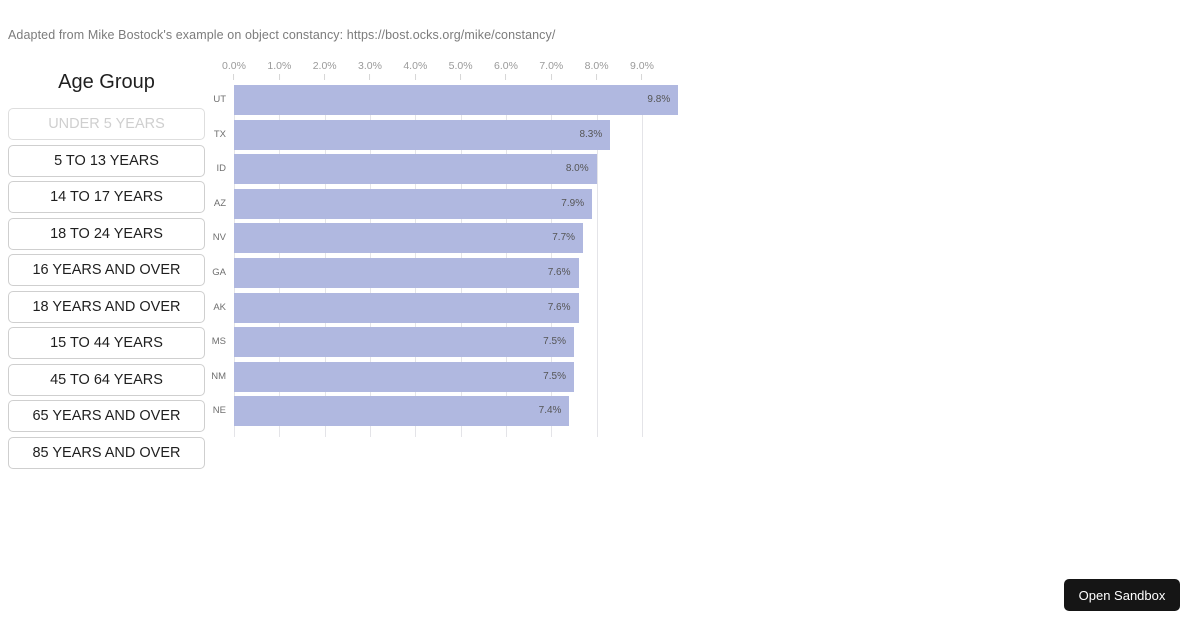  I want to click on bar-NV, so click(409, 238).